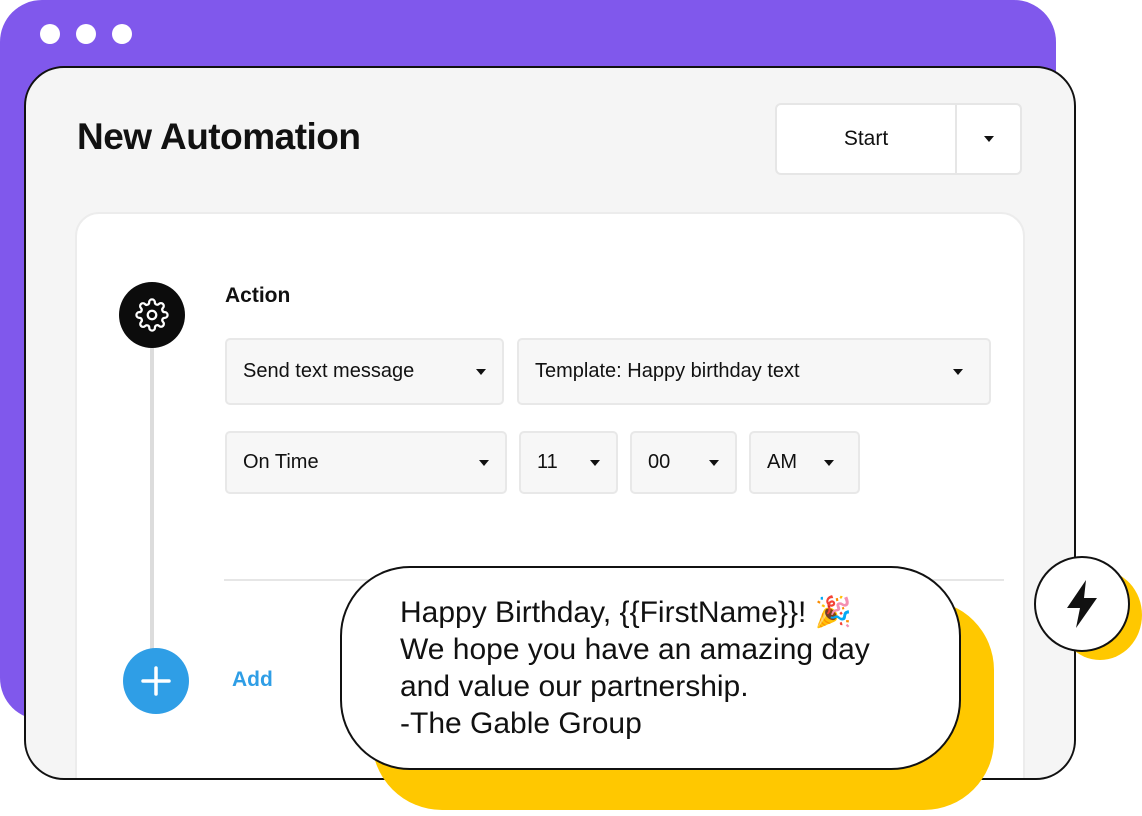 The height and width of the screenshot is (816, 1142). Describe the element at coordinates (152, 509) in the screenshot. I see `timeline-connector` at that location.